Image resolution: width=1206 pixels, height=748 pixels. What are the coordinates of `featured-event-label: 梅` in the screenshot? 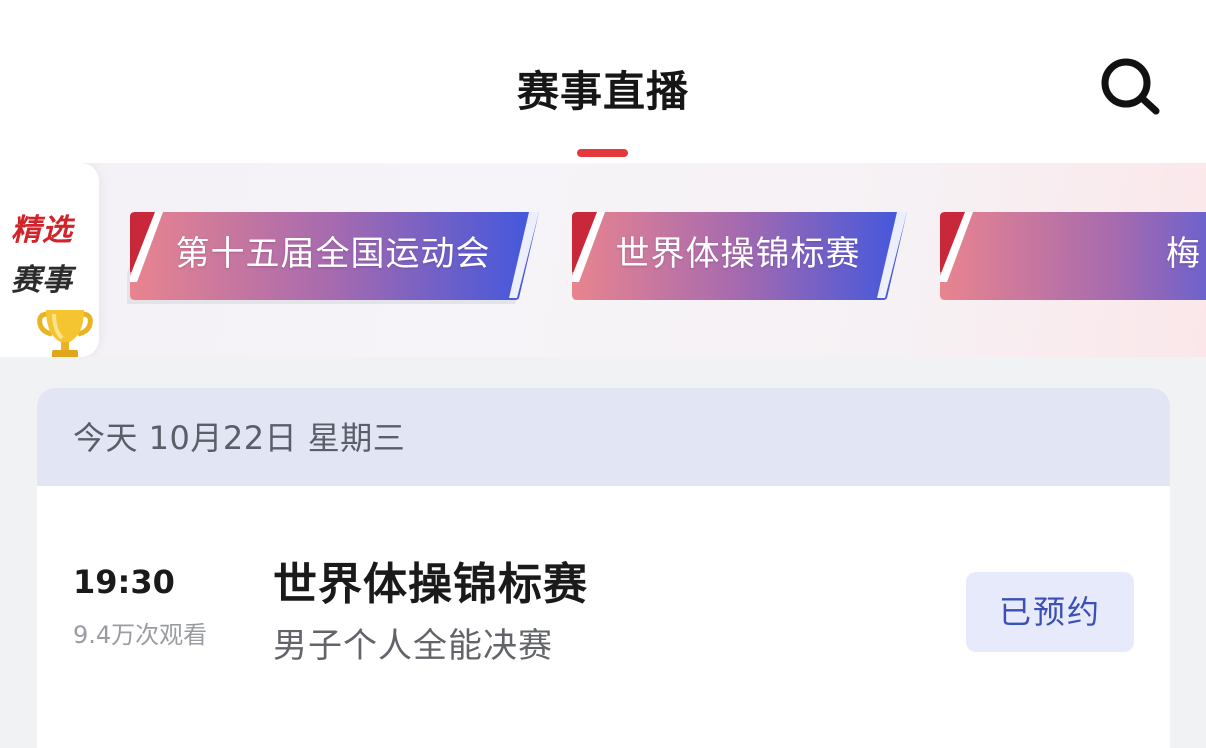 It's located at (1183, 254).